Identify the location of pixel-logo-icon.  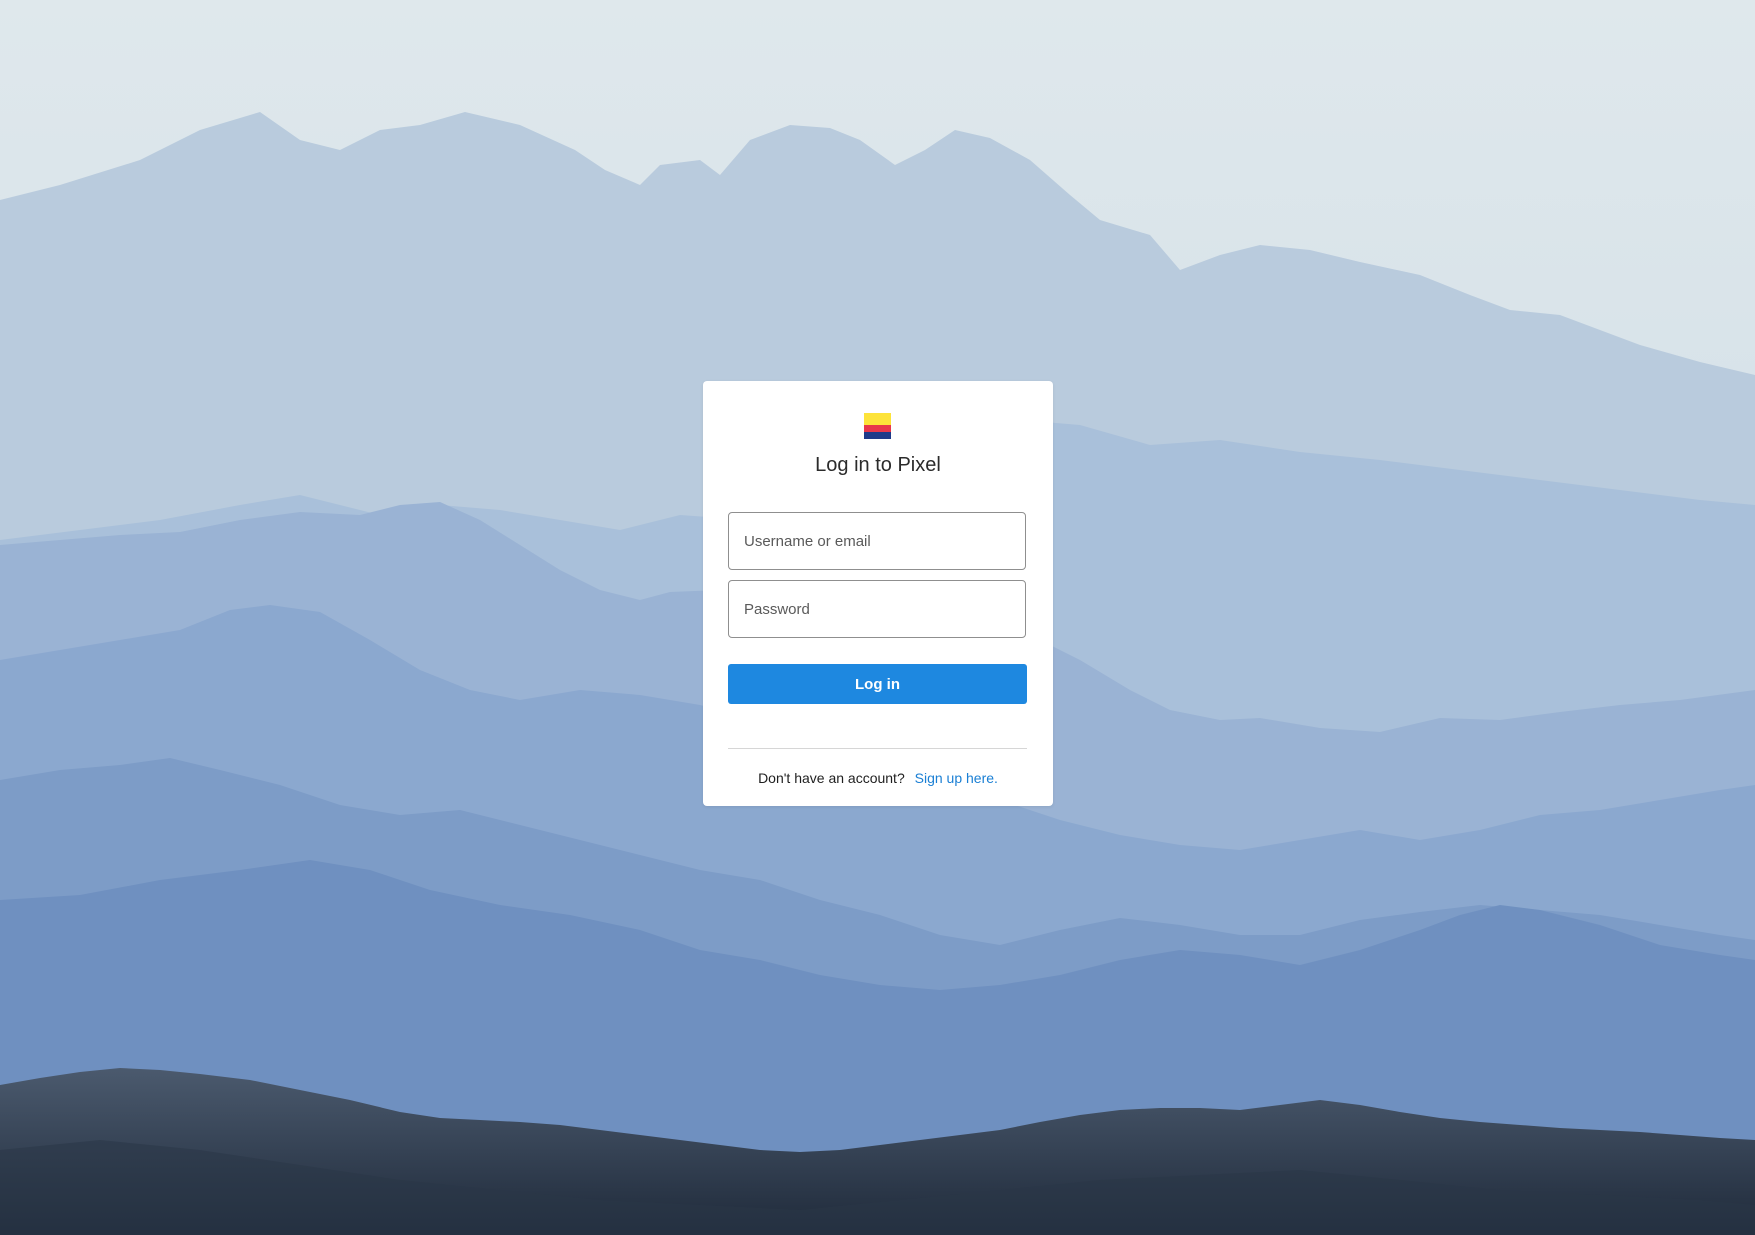
(877, 426).